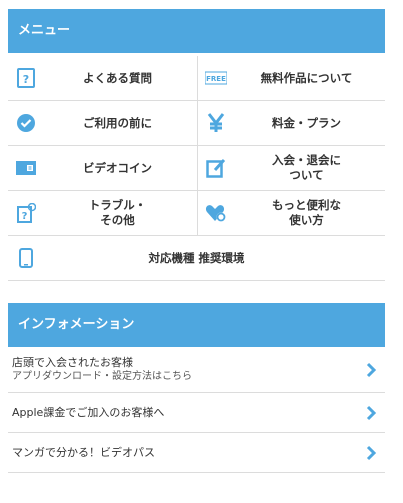 The width and height of the screenshot is (403, 503). I want to click on menu-item-trouble: ? トラブル・ その他, so click(103, 213).